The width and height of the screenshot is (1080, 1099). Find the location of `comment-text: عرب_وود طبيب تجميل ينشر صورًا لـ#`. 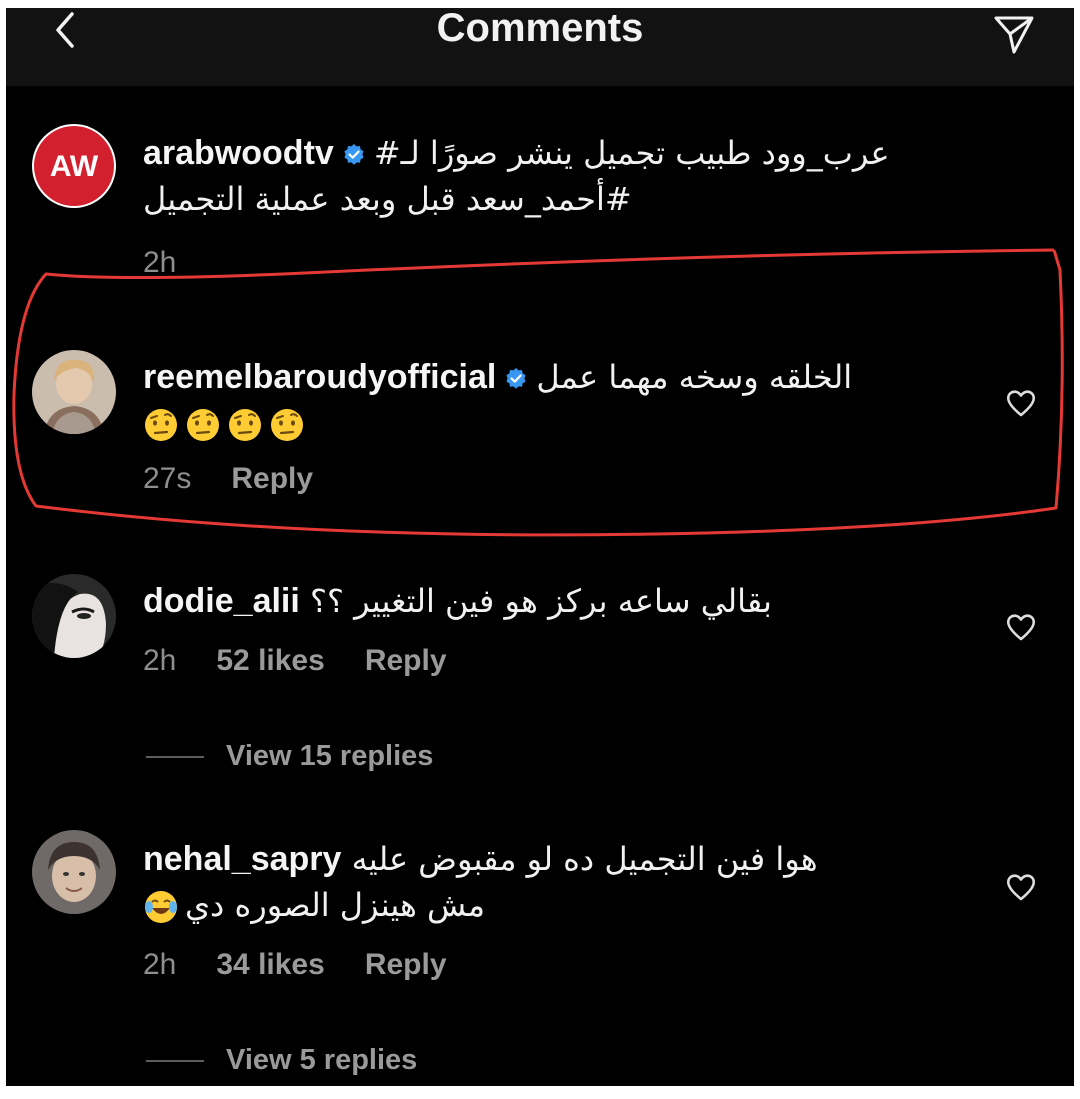

comment-text: عرب_وود طبيب تجميل ينشر صورًا لـ# is located at coordinates (631, 153).